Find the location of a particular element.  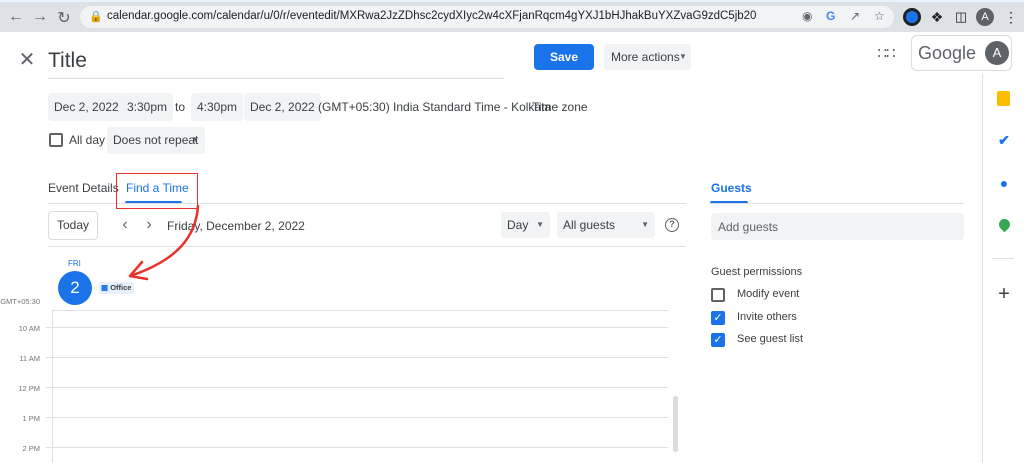

guests-filter-value: All guests is located at coordinates (589, 225).